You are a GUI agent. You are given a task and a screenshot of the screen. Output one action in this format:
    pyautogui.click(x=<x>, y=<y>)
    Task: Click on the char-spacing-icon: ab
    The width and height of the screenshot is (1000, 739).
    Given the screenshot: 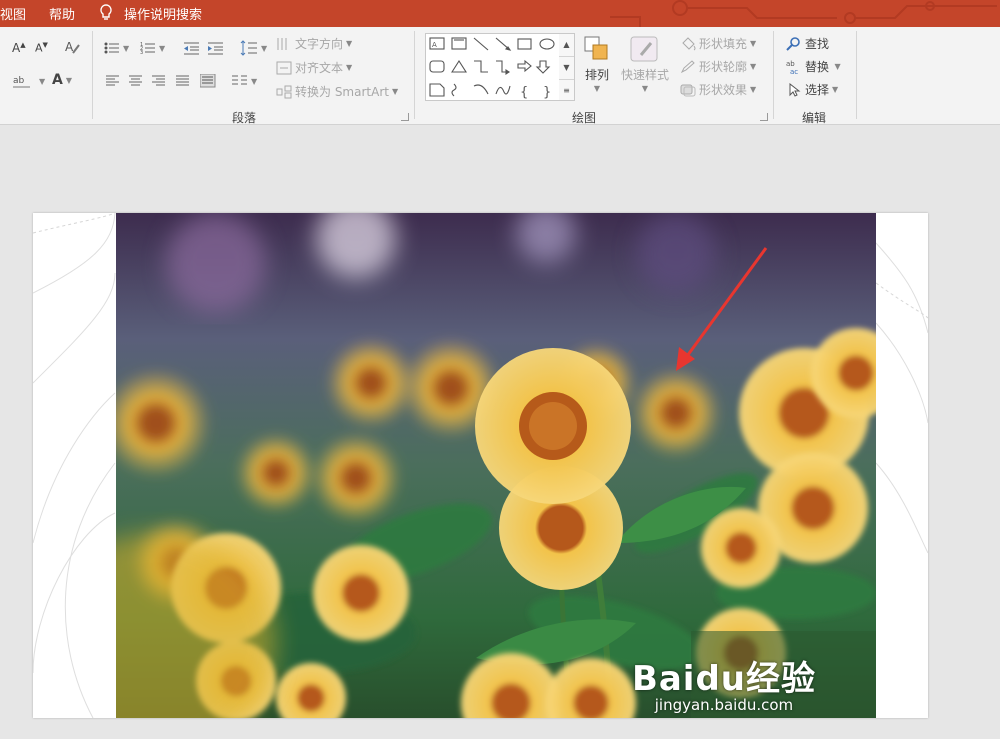 What is the action you would take?
    pyautogui.click(x=21, y=82)
    